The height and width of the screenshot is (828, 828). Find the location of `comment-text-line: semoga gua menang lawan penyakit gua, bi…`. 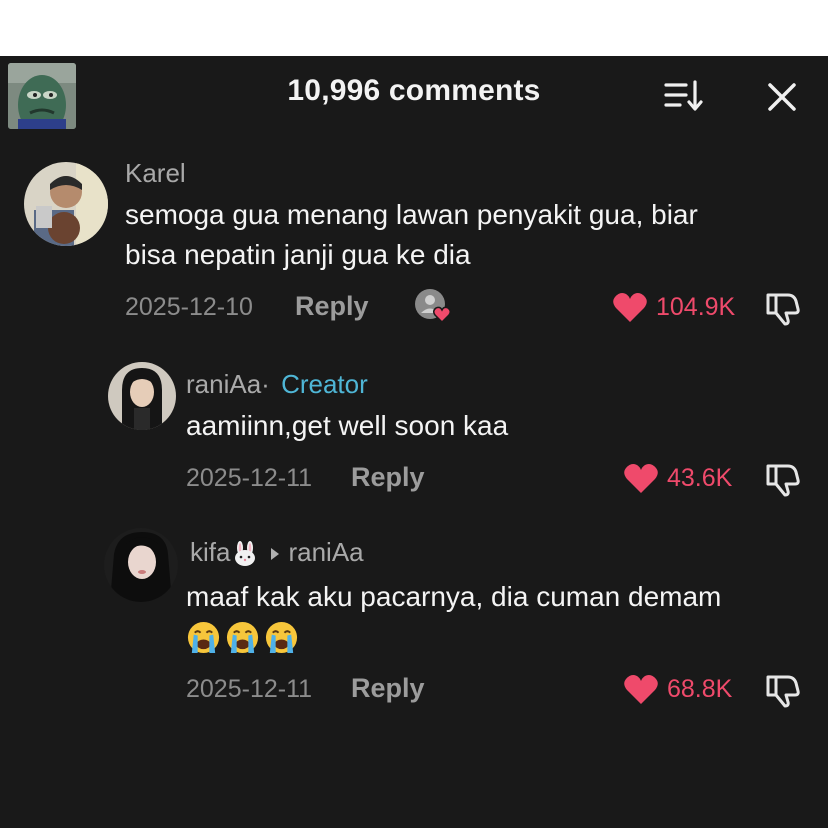

comment-text-line: semoga gua menang lawan penyakit gua, bi… is located at coordinates (411, 214).